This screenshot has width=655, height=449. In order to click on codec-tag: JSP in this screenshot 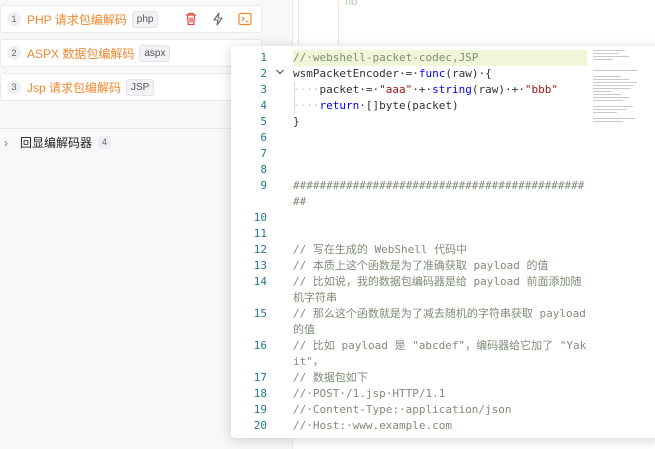, I will do `click(140, 87)`.